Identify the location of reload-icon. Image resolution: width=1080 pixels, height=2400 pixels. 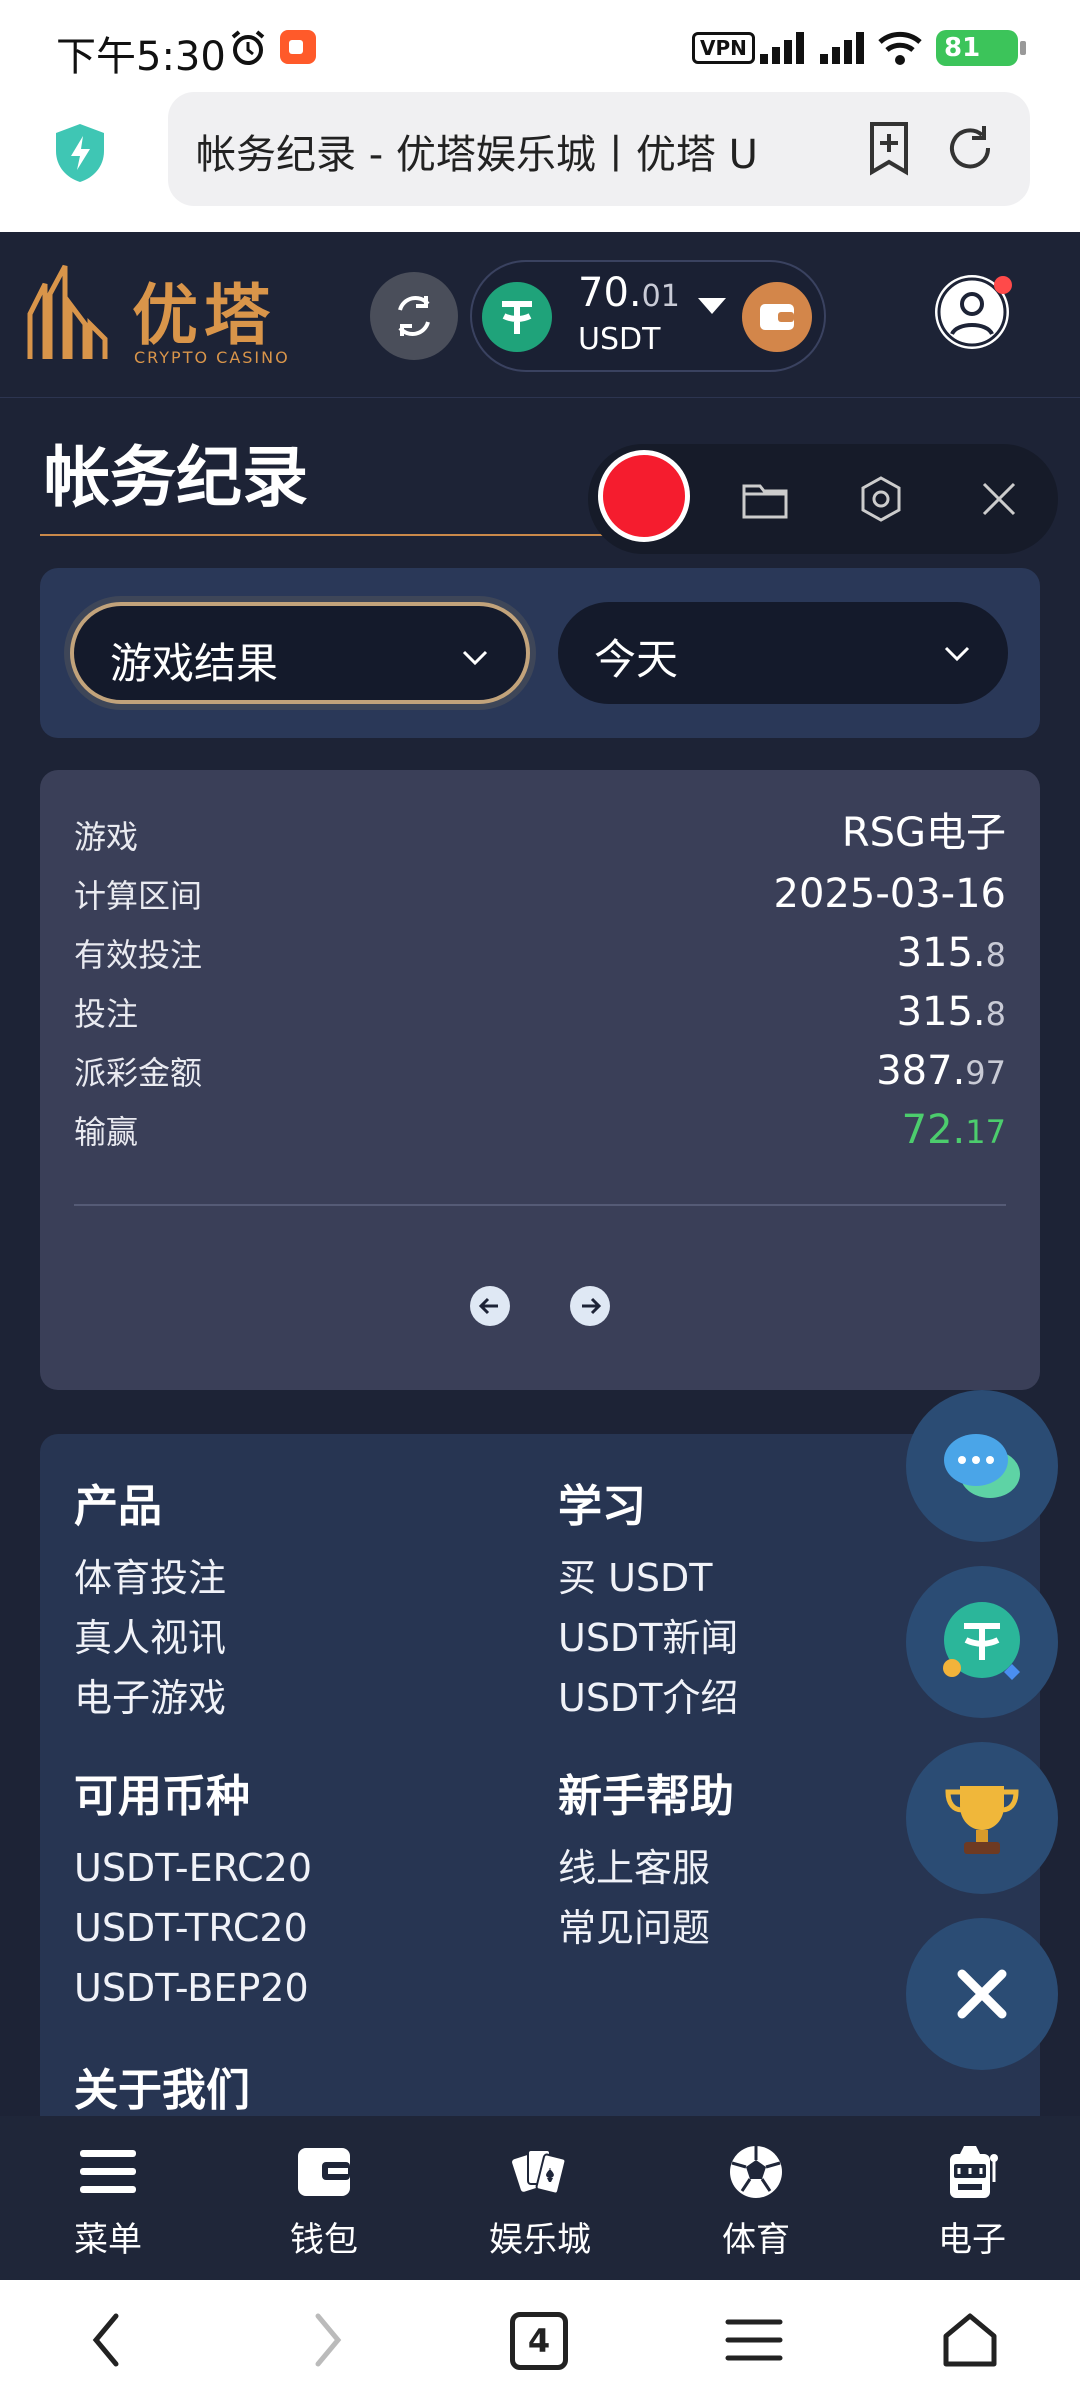
(970, 148).